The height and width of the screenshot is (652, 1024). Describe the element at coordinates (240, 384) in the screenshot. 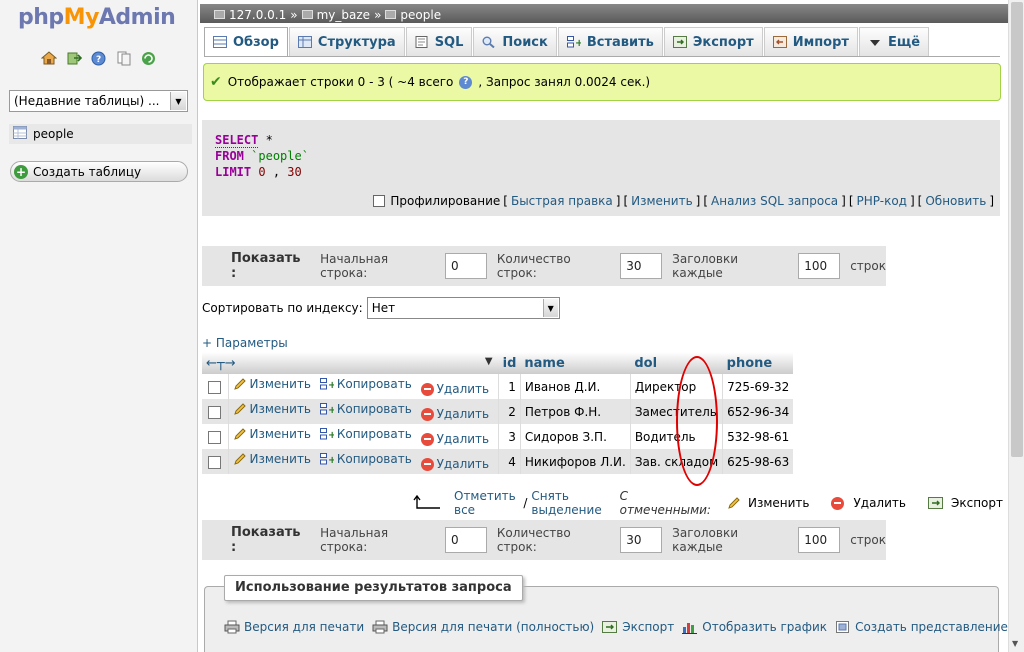

I see `pencil-icon` at that location.